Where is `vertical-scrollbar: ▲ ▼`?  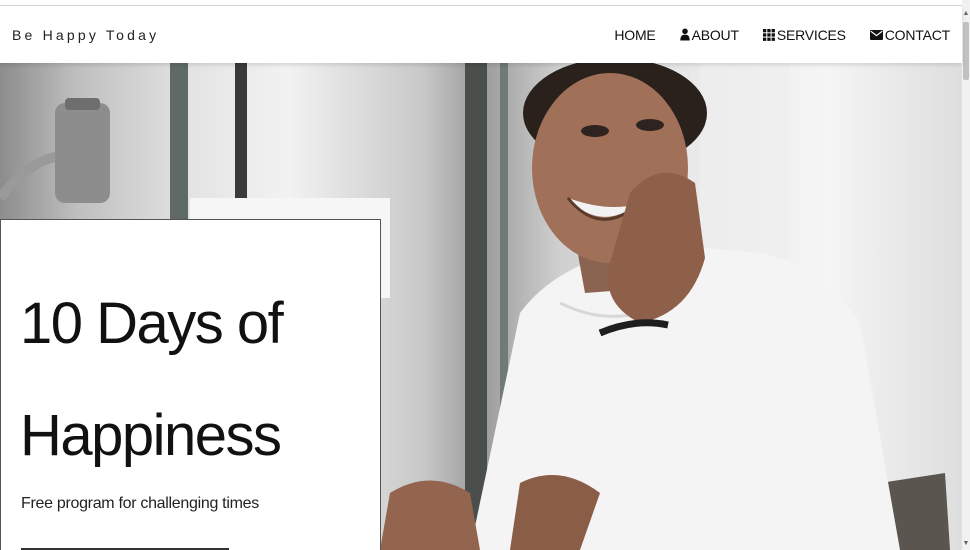
vertical-scrollbar: ▲ ▼ is located at coordinates (966, 275).